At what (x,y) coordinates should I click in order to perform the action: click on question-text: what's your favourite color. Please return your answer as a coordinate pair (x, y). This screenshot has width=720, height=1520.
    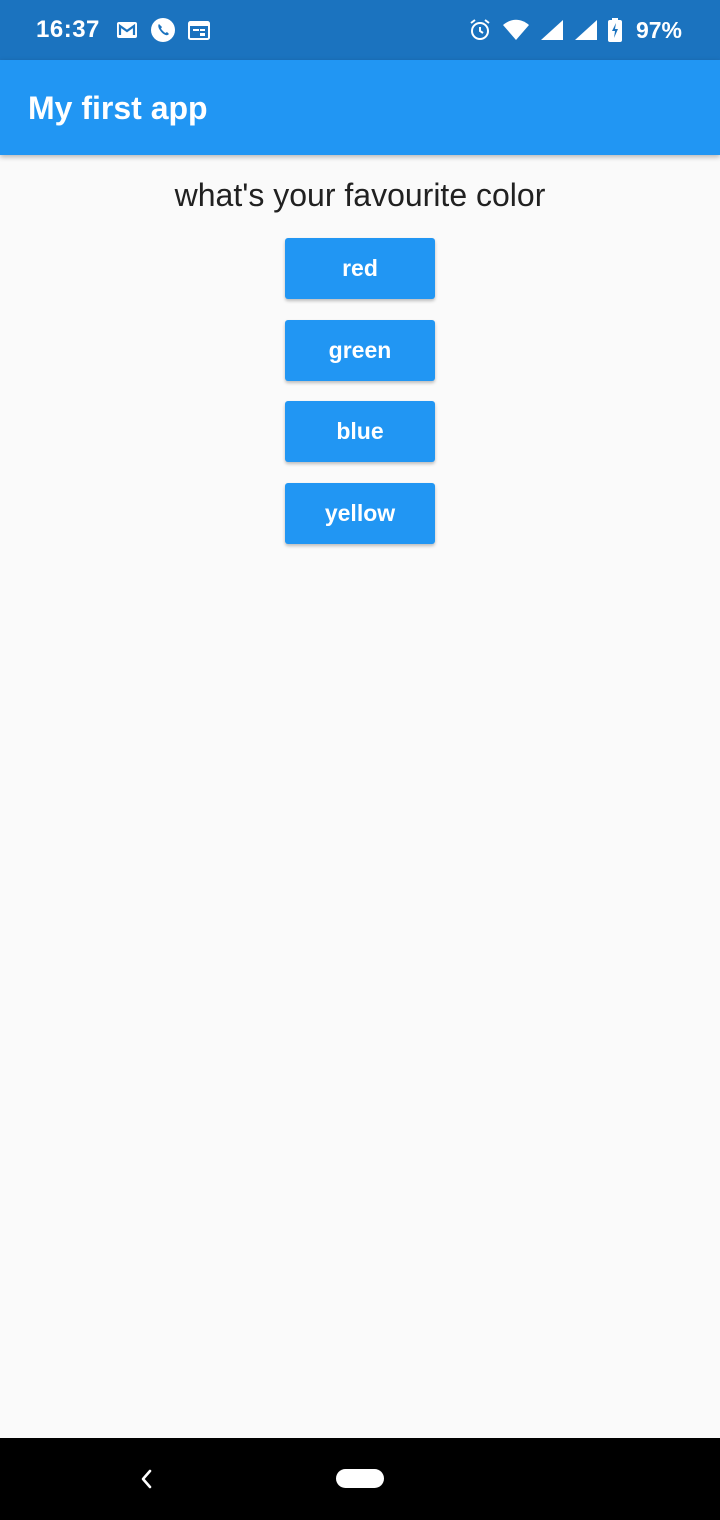
    Looking at the image, I should click on (360, 195).